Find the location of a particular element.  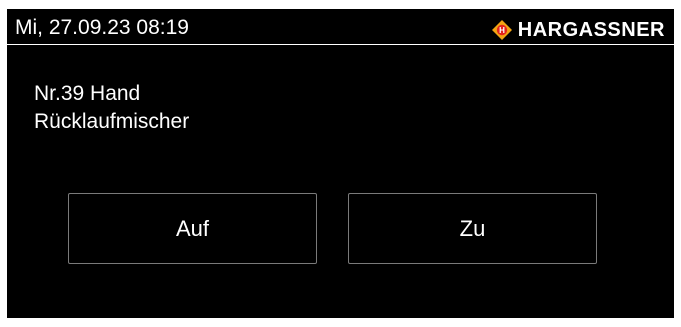

function-name-label: Rücklaufmischer is located at coordinates (112, 121).